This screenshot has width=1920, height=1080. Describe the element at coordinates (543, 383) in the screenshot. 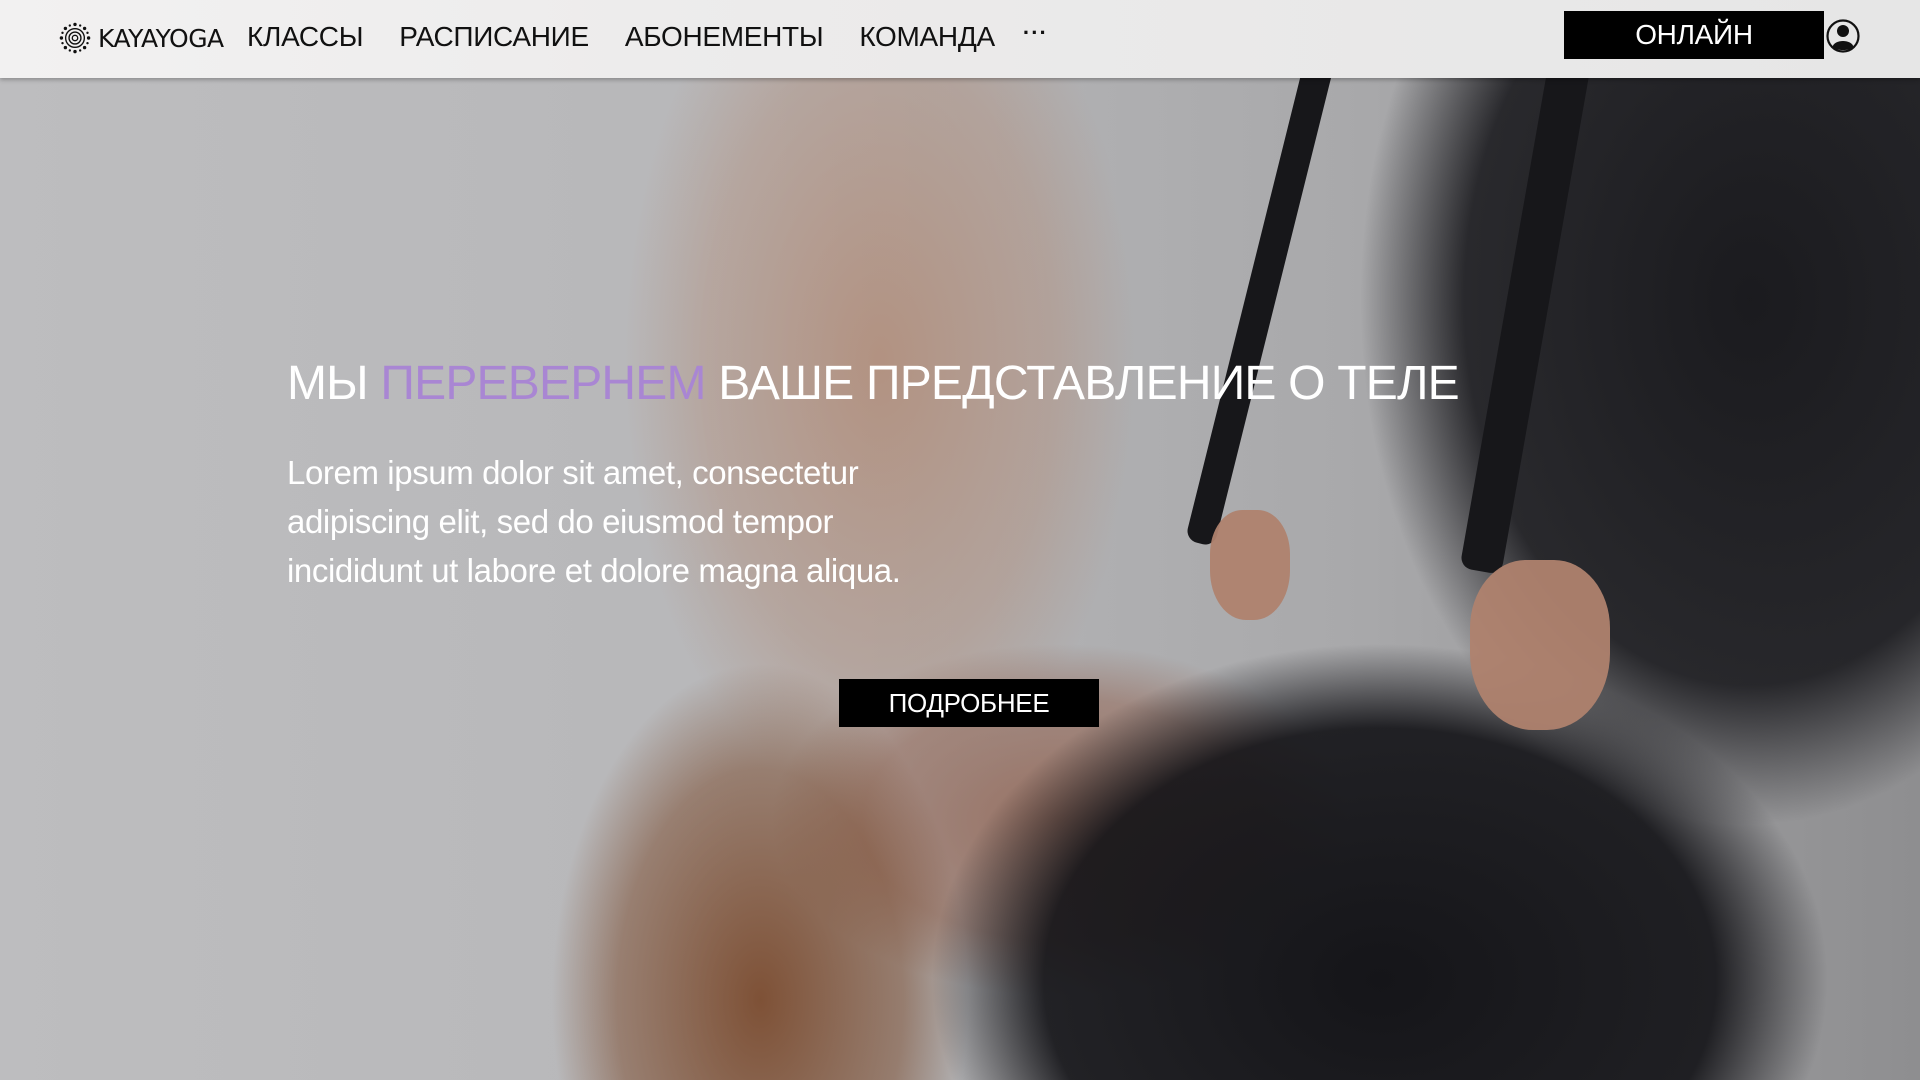

I see `hero-title-accent: ПЕРЕВЕРНЕМ` at that location.